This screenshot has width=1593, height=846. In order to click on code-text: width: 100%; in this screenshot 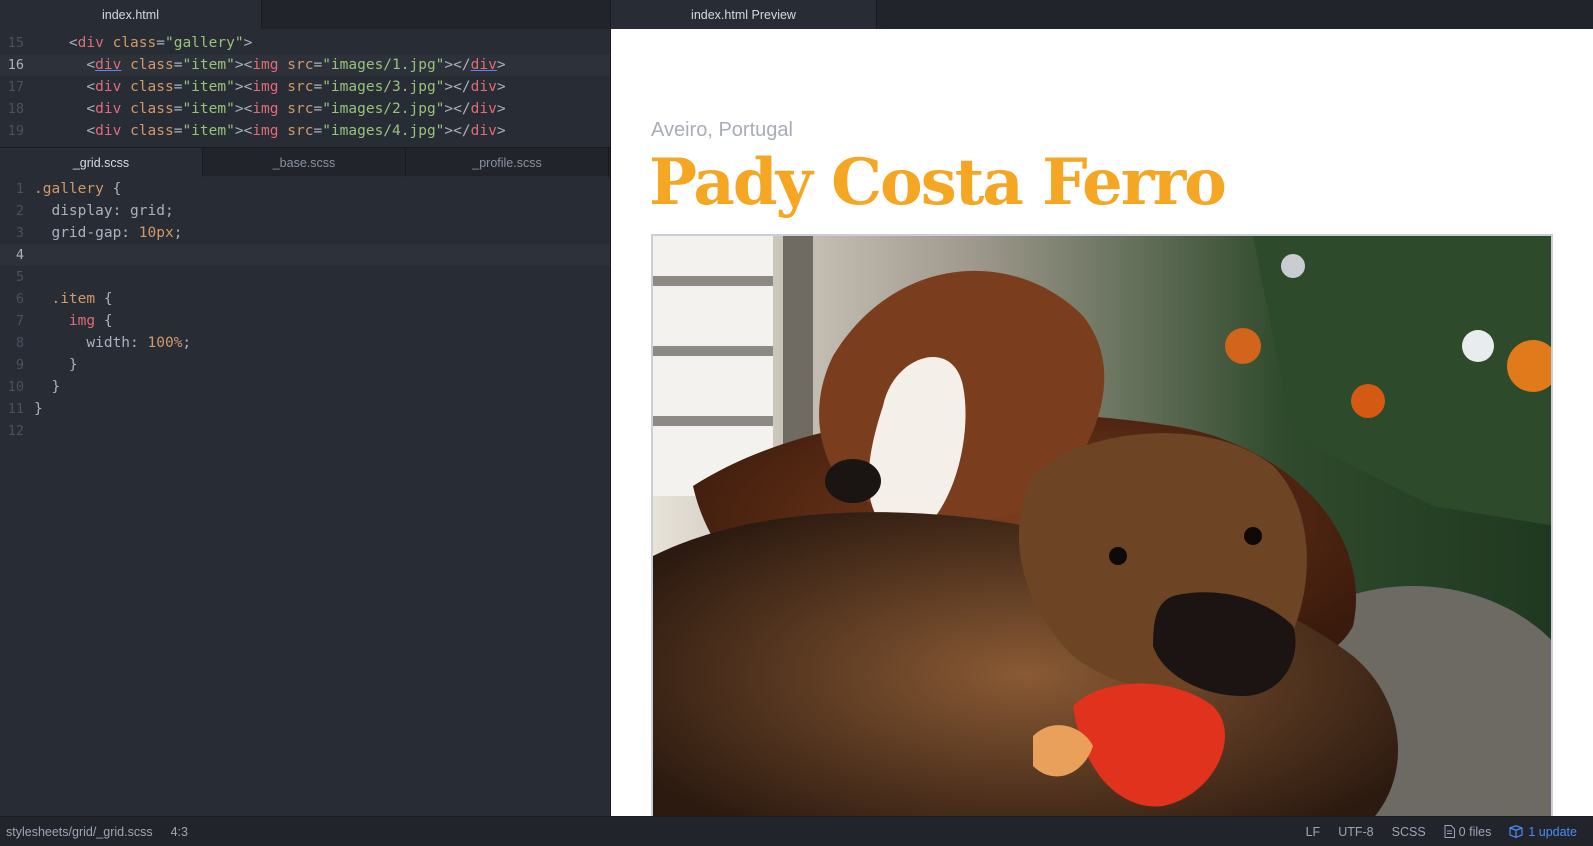, I will do `click(112, 343)`.